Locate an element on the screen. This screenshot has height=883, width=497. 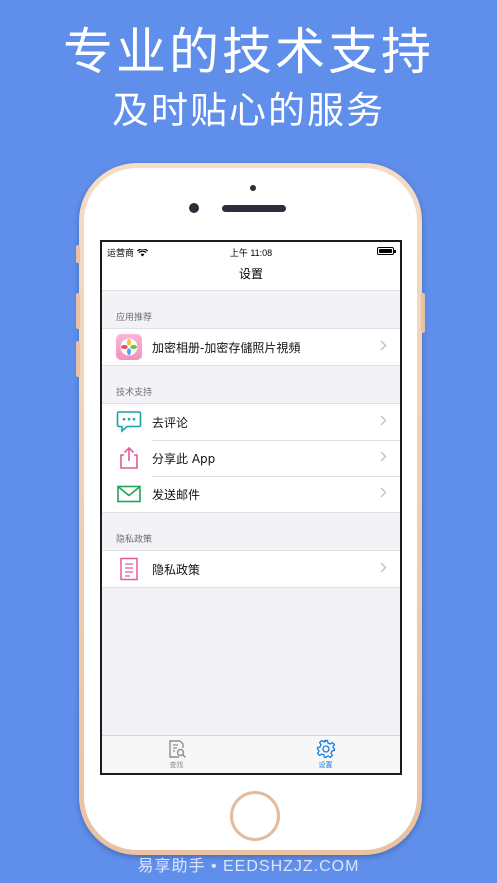
row-share-app: 分享此 App is located at coordinates (251, 458).